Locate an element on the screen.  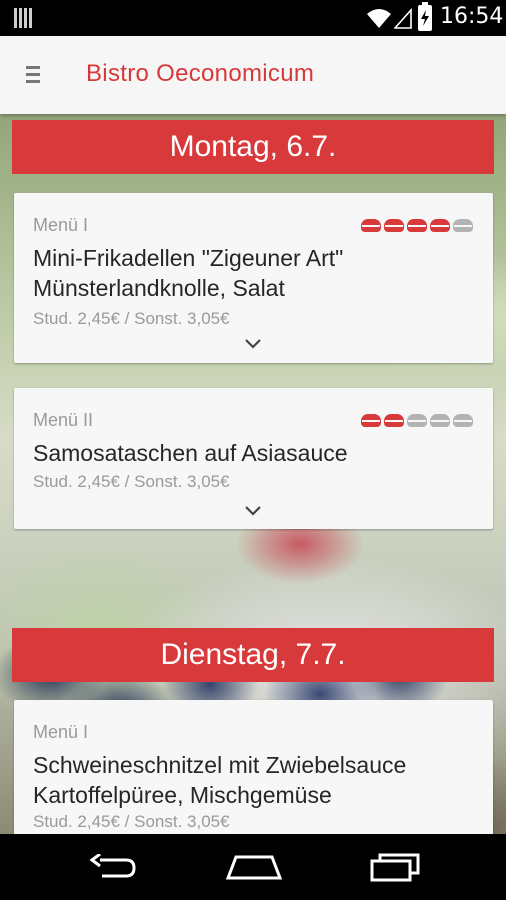
status-bar: 16:54 is located at coordinates (253, 18).